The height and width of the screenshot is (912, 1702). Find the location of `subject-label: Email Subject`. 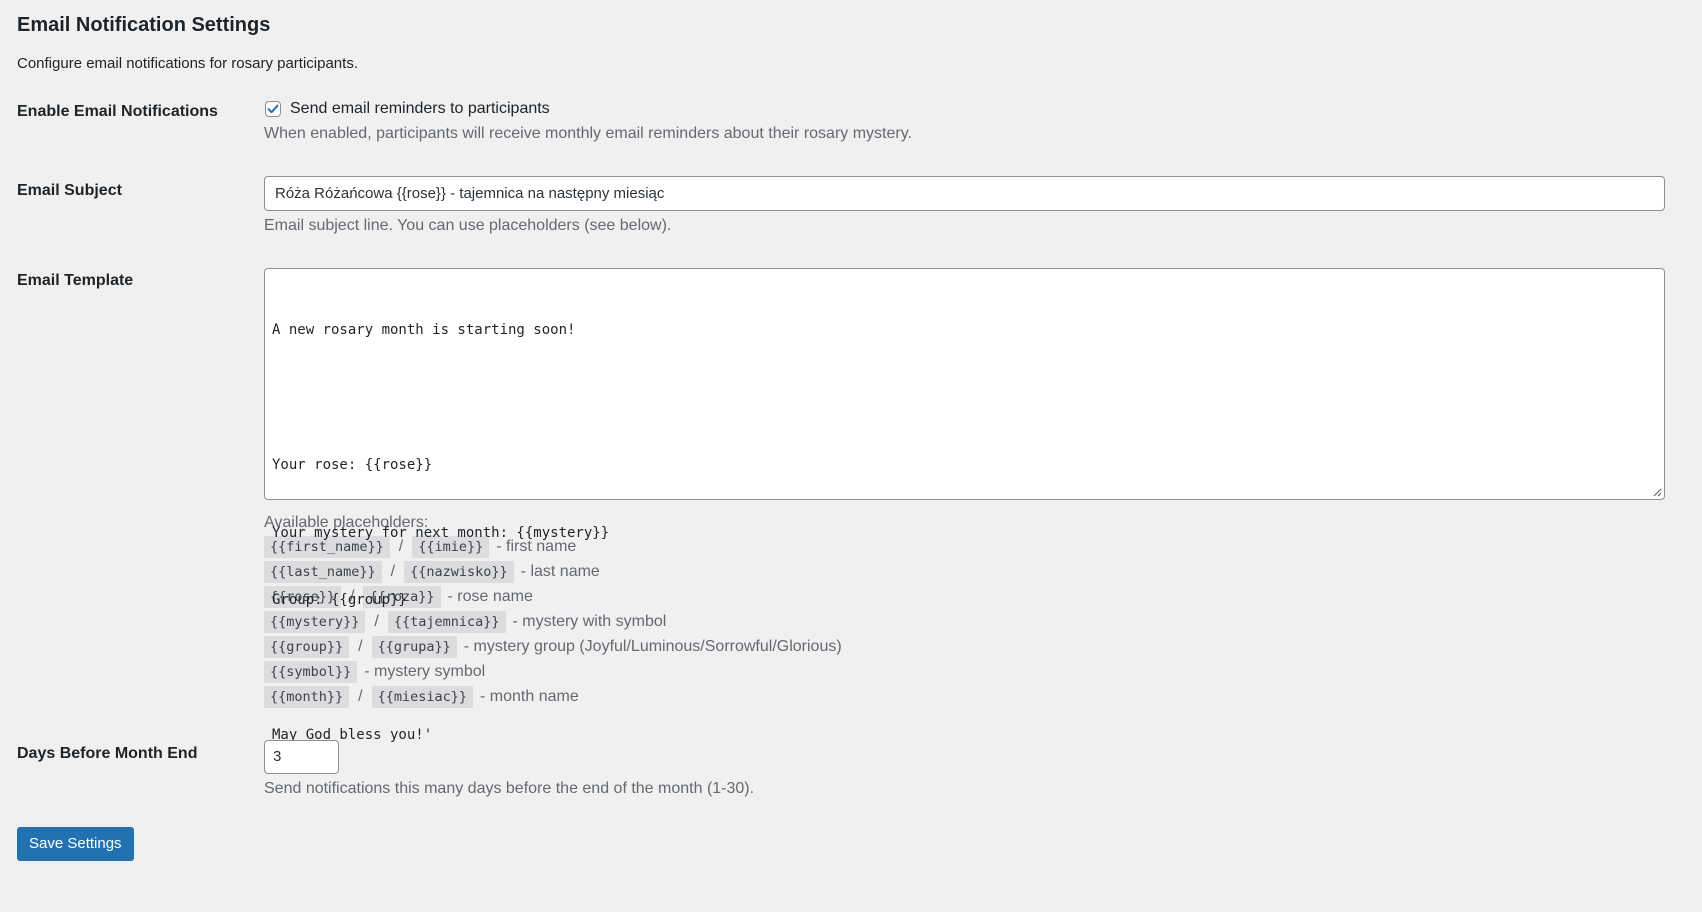

subject-label: Email Subject is located at coordinates (69, 190).